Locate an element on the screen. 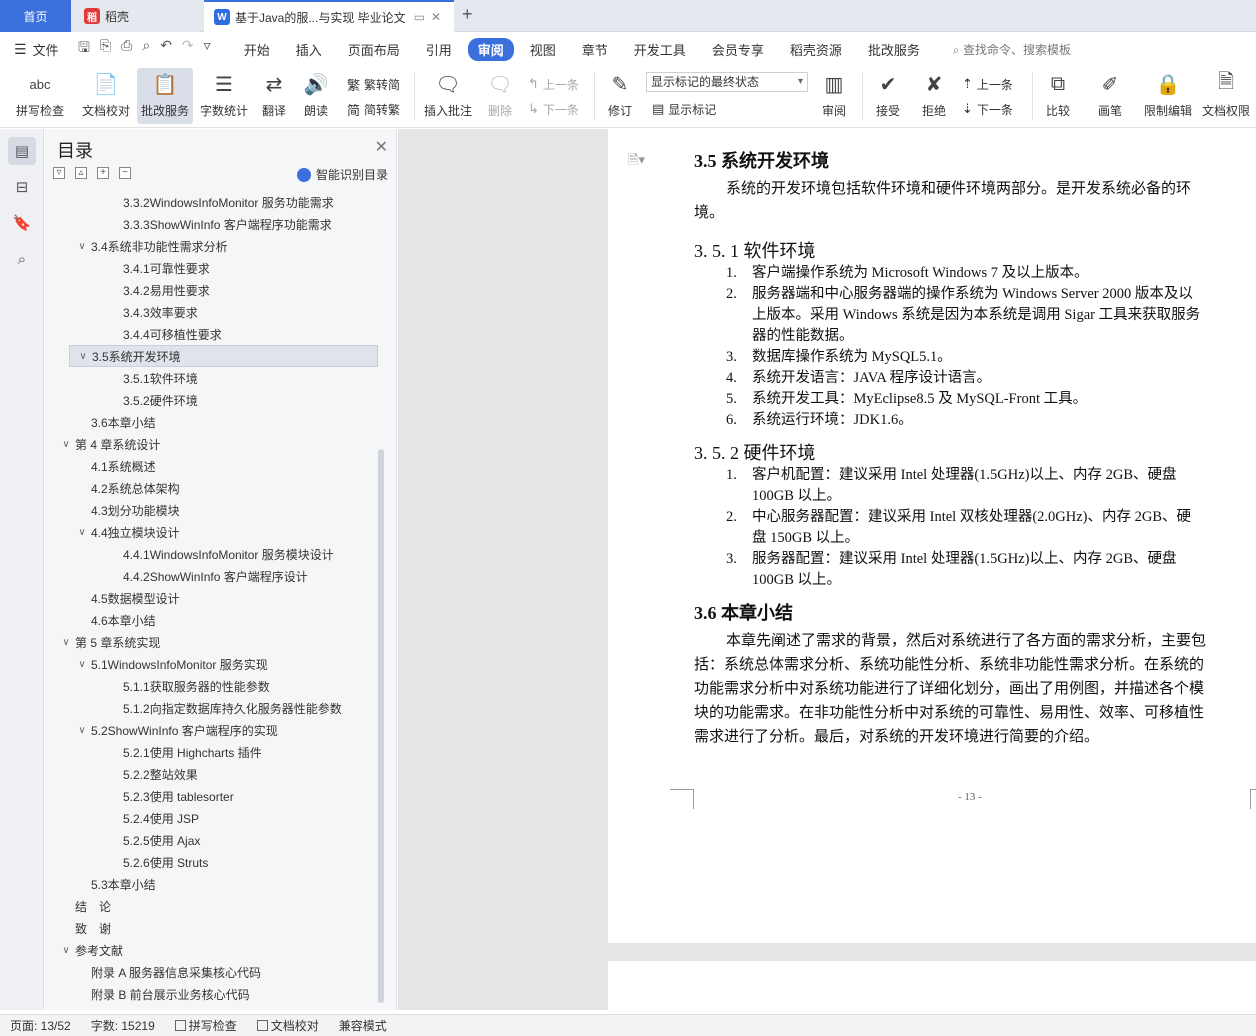 This screenshot has height=1036, width=1256. markup-state-select: 显示标记的最终状态 is located at coordinates (727, 82).